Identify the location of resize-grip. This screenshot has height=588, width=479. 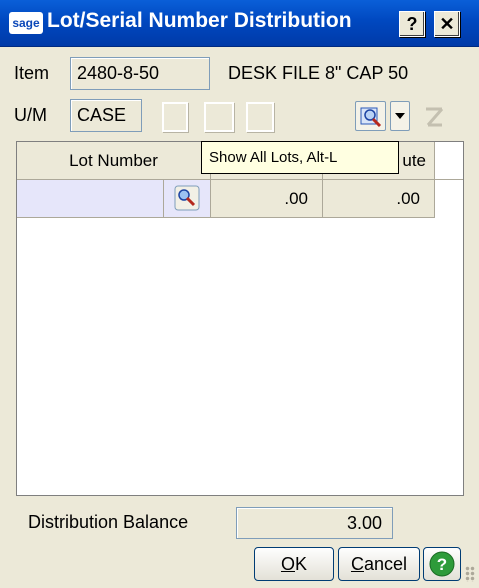
(470, 574).